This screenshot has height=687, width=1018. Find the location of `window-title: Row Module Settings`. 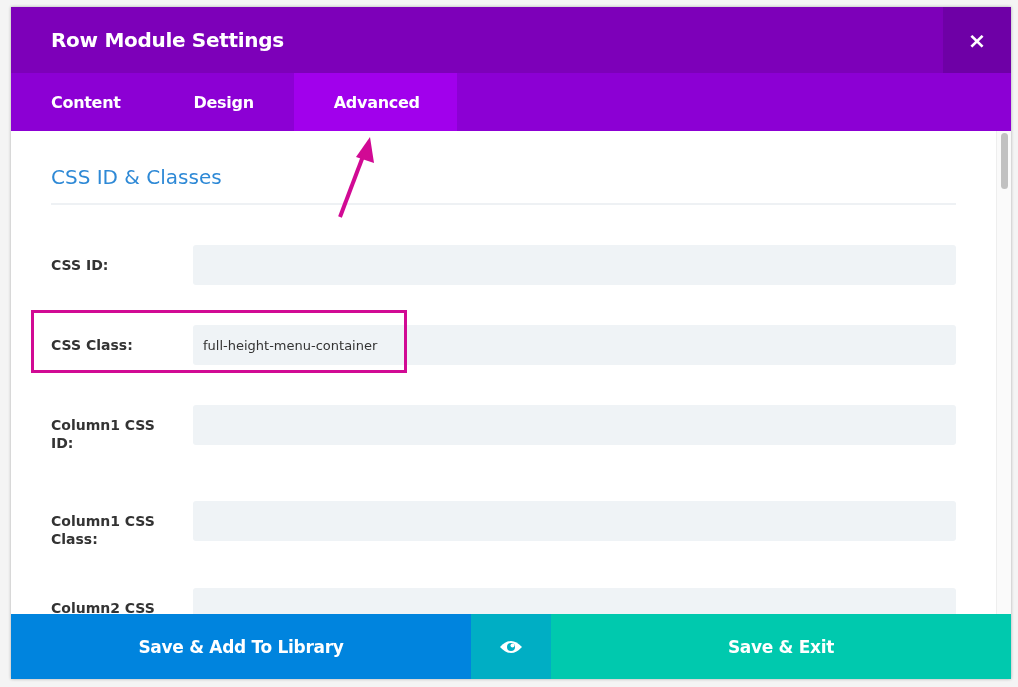

window-title: Row Module Settings is located at coordinates (167, 40).